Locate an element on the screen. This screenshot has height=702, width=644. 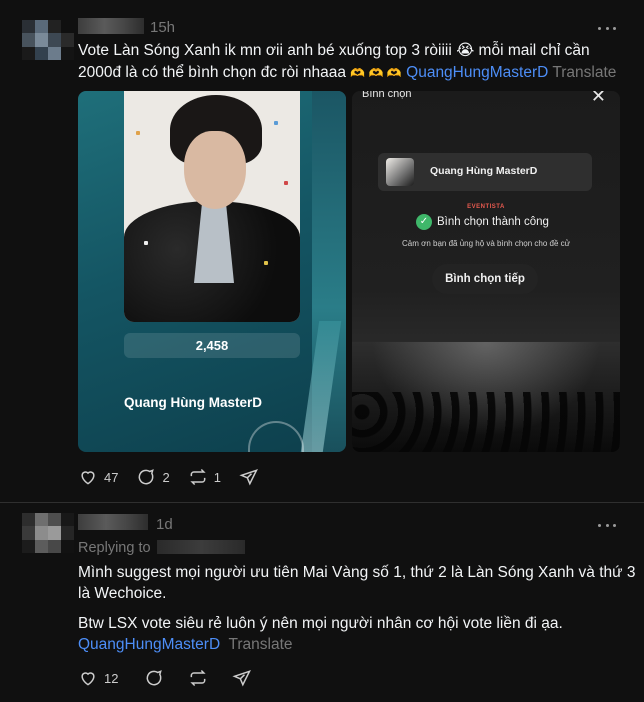
reply-button: 2 is located at coordinates (153, 477).